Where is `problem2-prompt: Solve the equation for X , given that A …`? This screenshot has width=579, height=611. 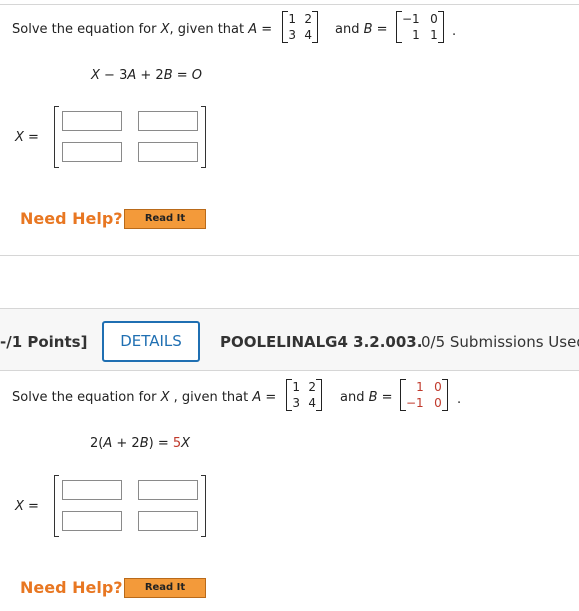 problem2-prompt: Solve the equation for X , given that A … is located at coordinates (144, 397).